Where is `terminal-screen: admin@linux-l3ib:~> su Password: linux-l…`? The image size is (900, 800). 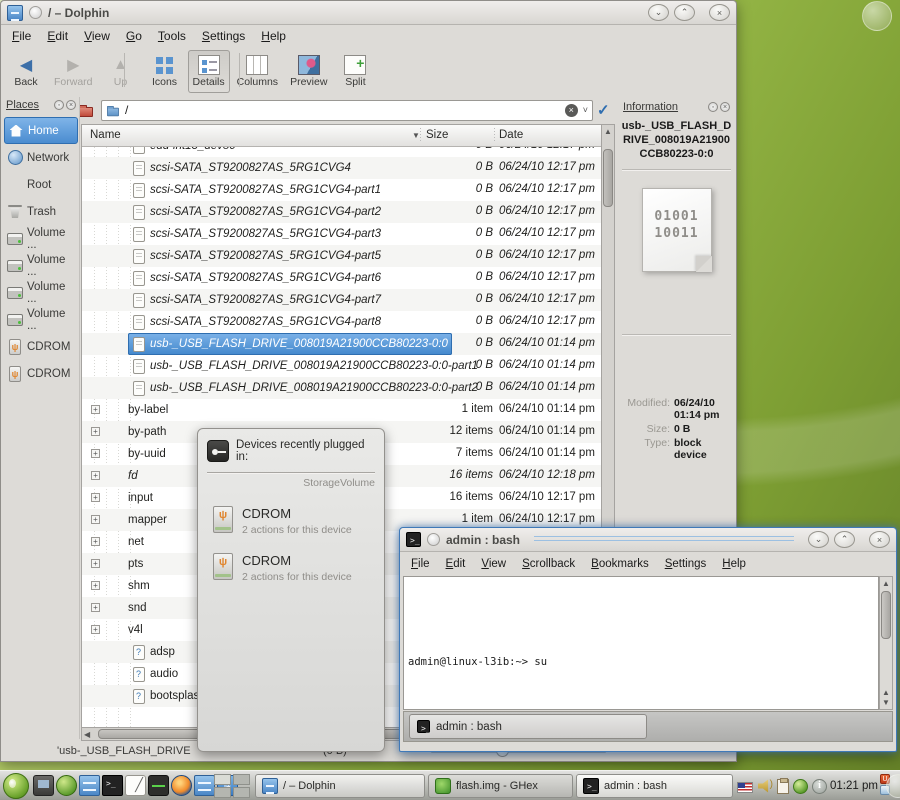 terminal-screen: admin@linux-l3ib:~> su Password: linux-l… is located at coordinates (641, 643).